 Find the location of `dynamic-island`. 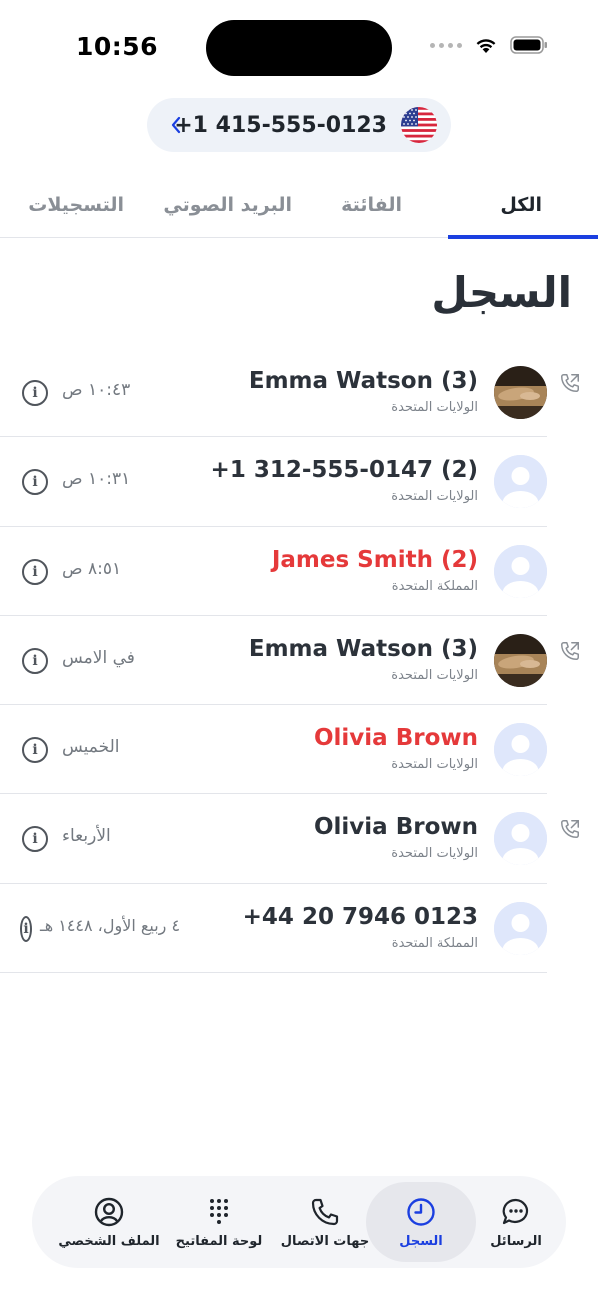

dynamic-island is located at coordinates (299, 48).